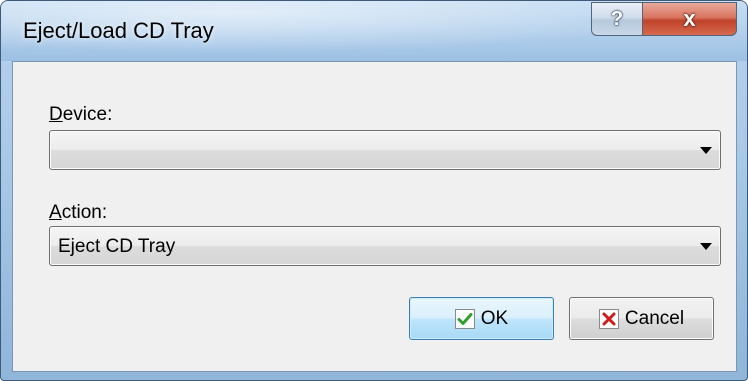 Image resolution: width=748 pixels, height=381 pixels. Describe the element at coordinates (117, 246) in the screenshot. I see `action-value: Eject CD Tray` at that location.